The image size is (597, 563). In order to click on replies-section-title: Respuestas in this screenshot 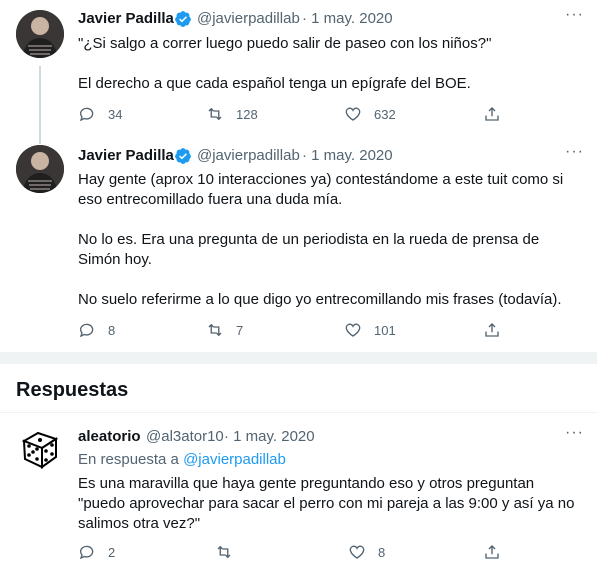, I will do `click(72, 390)`.